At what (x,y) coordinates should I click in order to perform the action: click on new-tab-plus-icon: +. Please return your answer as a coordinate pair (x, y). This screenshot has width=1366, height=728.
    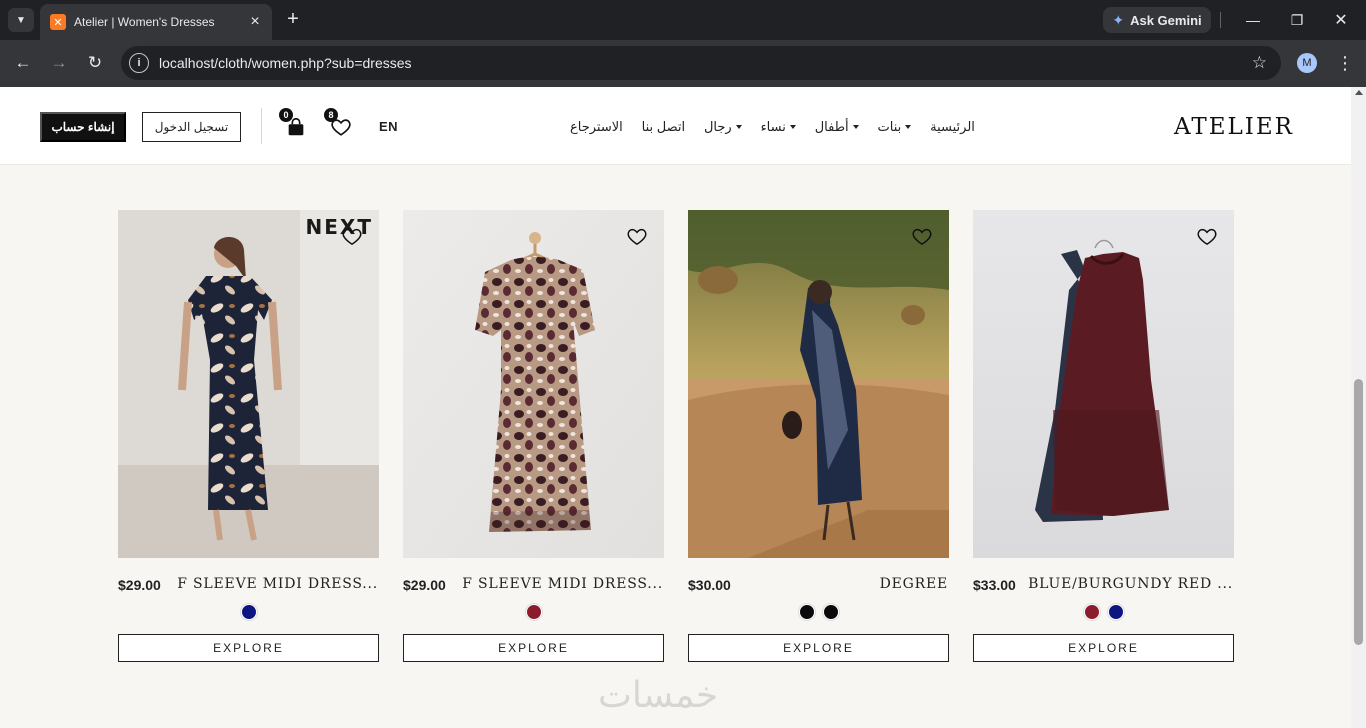
    Looking at the image, I should click on (293, 20).